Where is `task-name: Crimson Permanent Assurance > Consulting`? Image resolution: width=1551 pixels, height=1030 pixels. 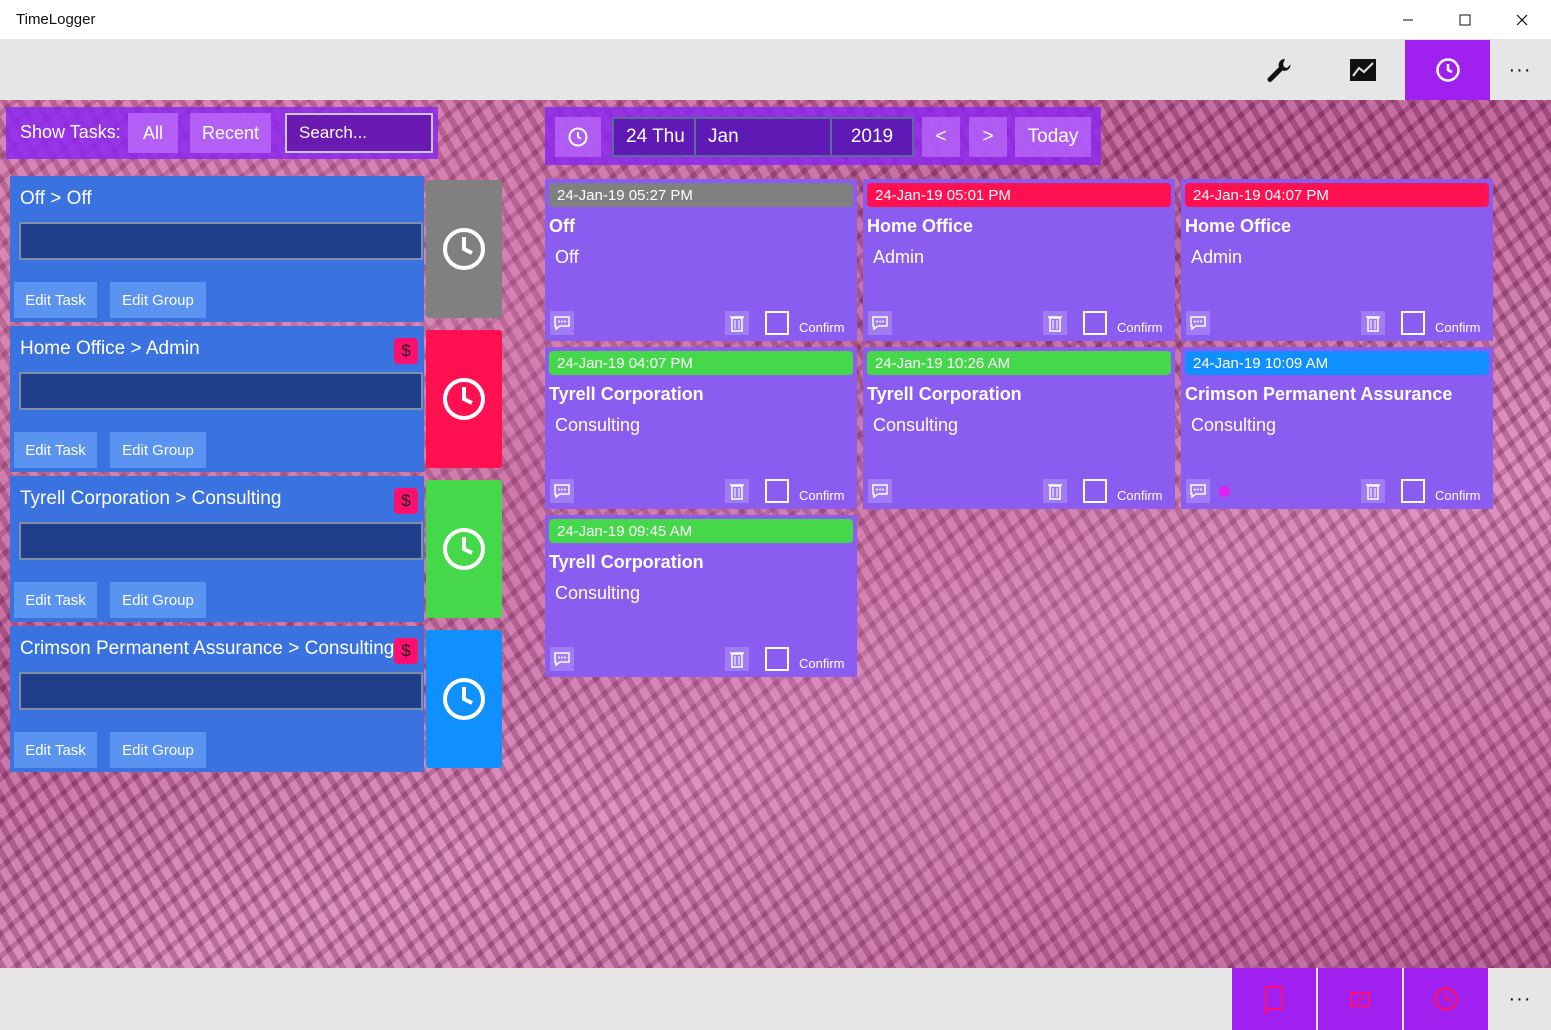 task-name: Crimson Permanent Assurance > Consulting is located at coordinates (207, 648).